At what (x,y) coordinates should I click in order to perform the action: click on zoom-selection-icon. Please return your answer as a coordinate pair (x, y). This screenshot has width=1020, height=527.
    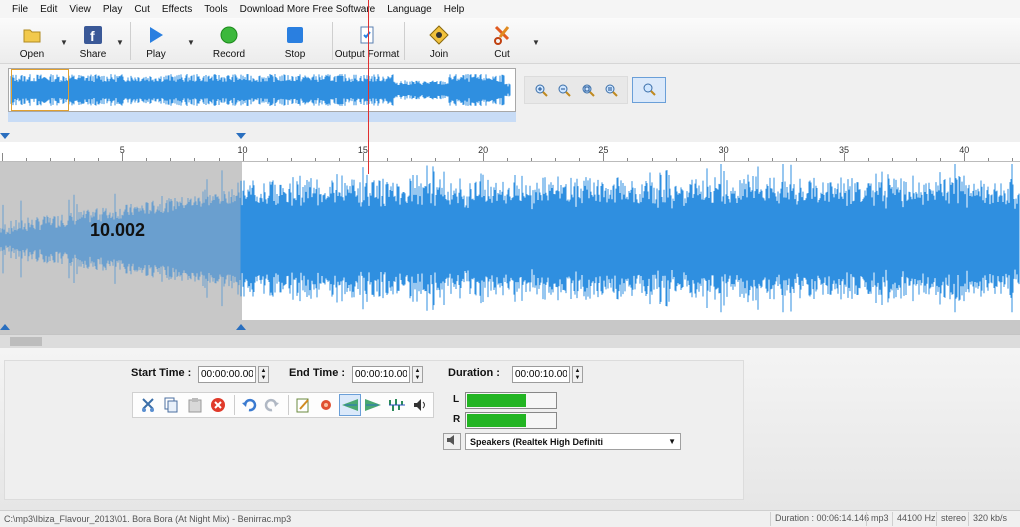
    Looking at the image, I should click on (588, 90).